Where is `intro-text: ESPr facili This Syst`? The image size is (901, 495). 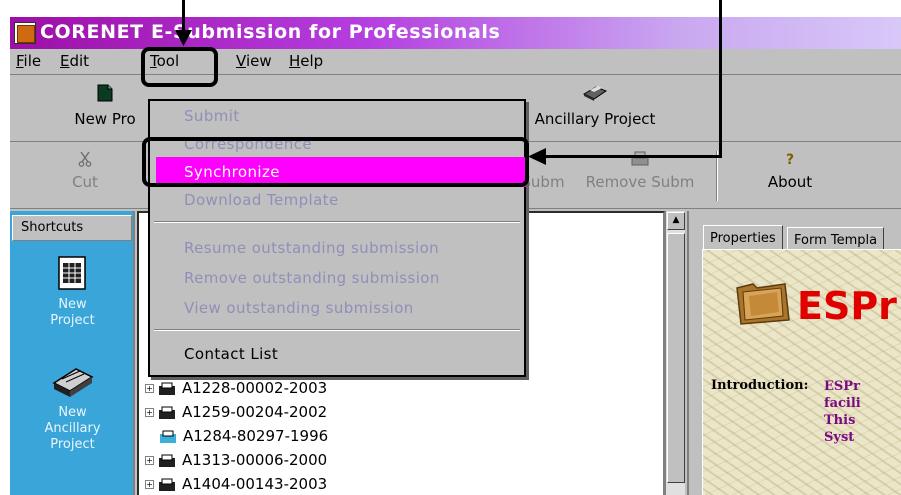 intro-text: ESPr facili This Syst is located at coordinates (842, 412).